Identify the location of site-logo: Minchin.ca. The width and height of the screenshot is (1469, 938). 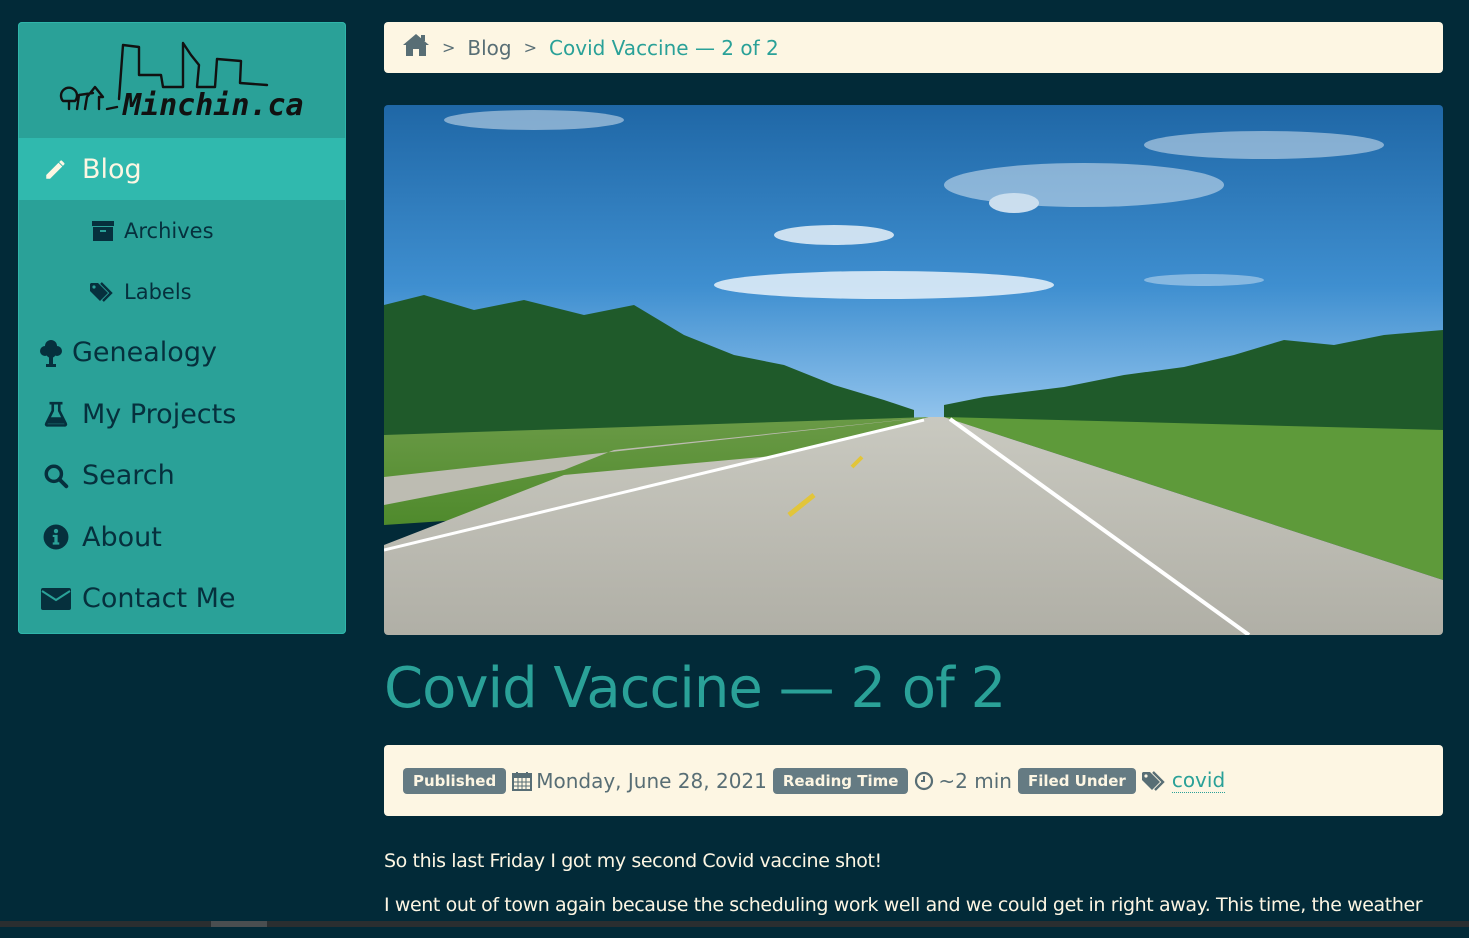
(182, 80).